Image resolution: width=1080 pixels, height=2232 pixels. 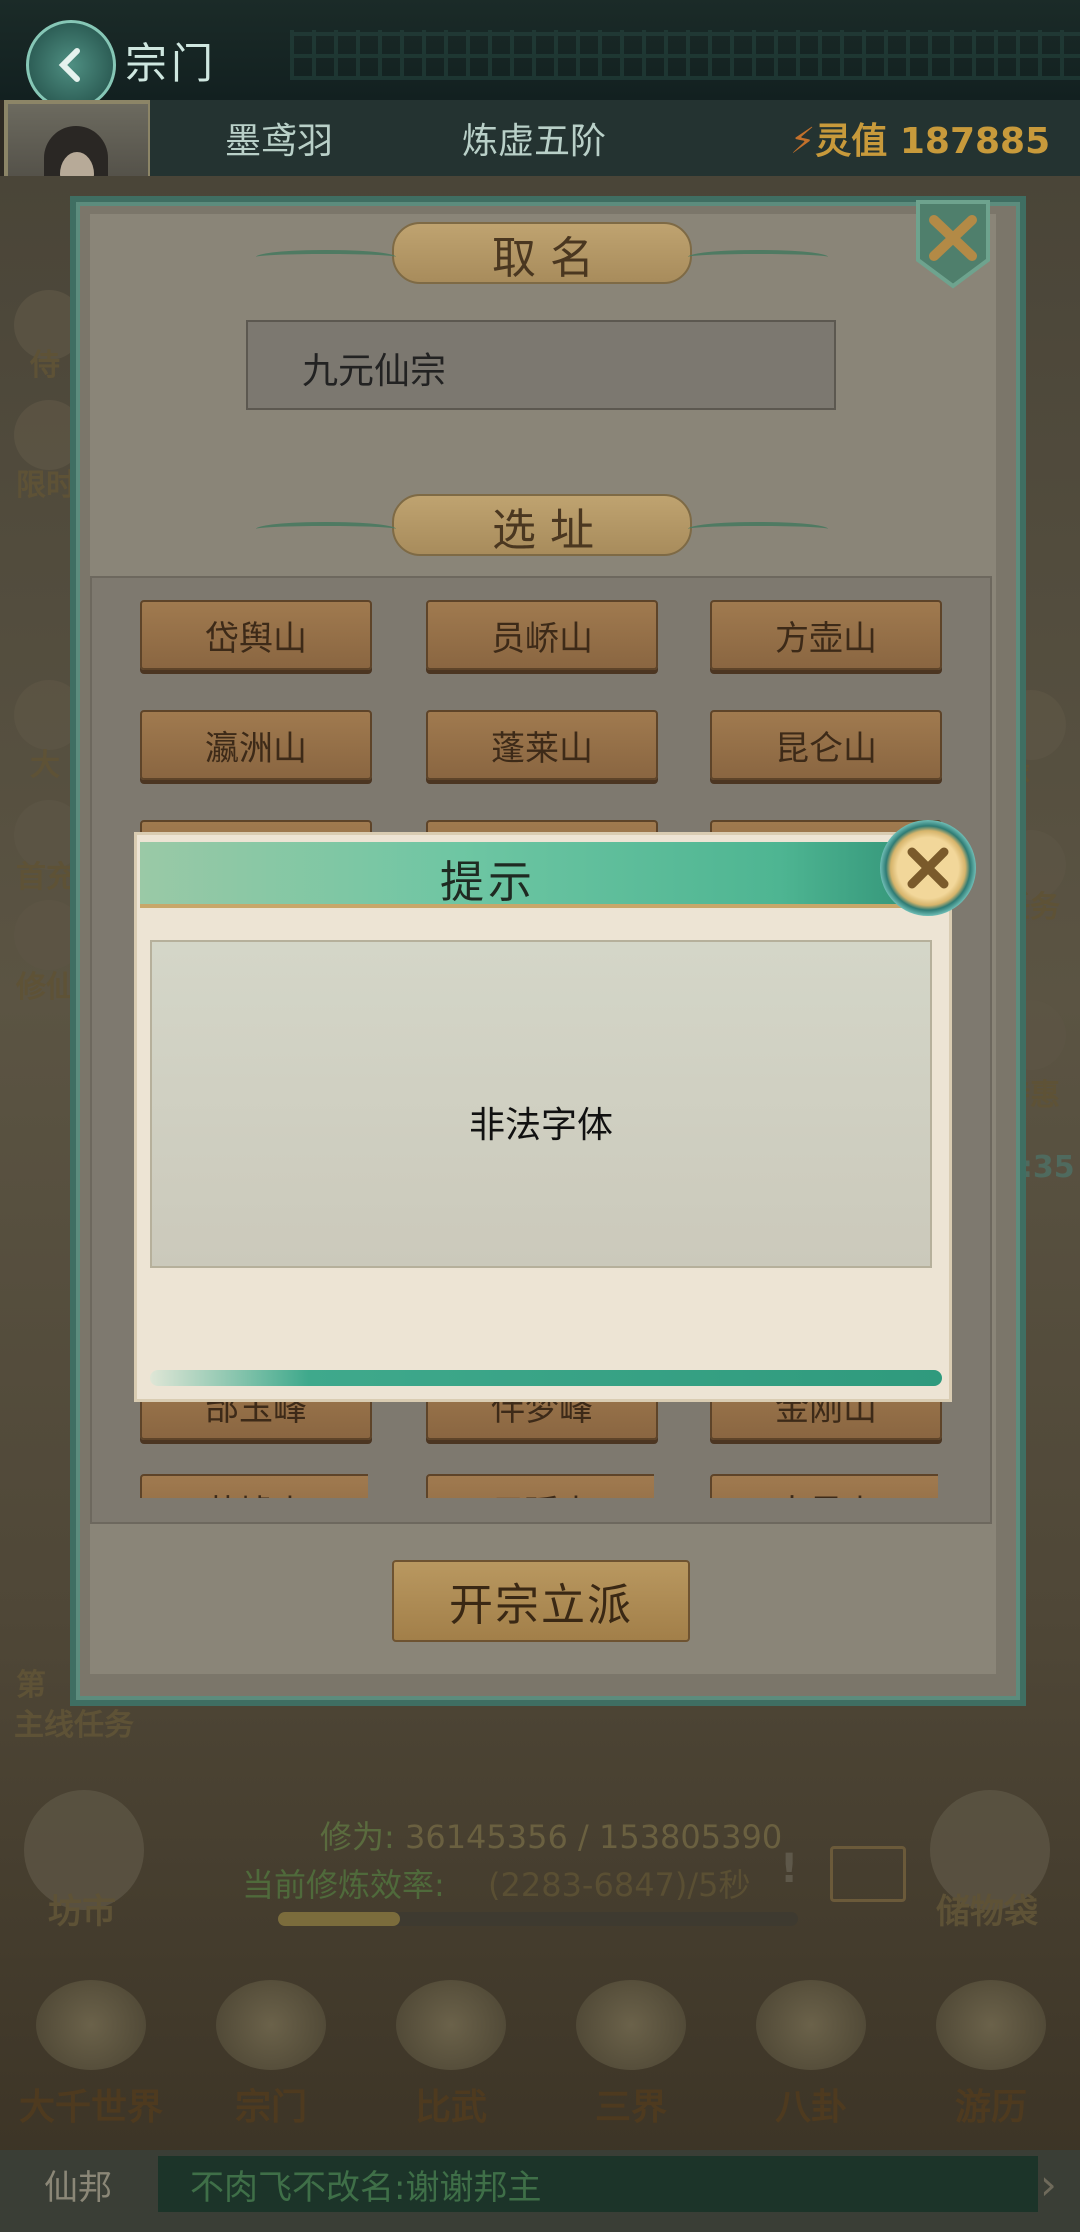 I want to click on side-label-limited: 限时, so click(x=46, y=485).